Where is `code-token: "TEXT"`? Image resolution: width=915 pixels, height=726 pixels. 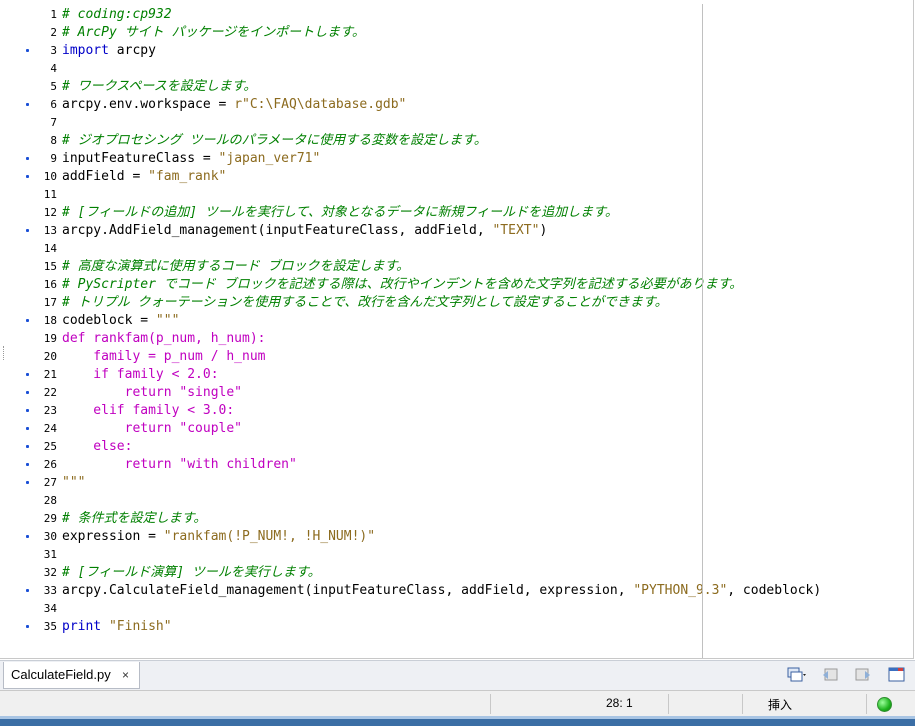
code-token: "TEXT" is located at coordinates (516, 230).